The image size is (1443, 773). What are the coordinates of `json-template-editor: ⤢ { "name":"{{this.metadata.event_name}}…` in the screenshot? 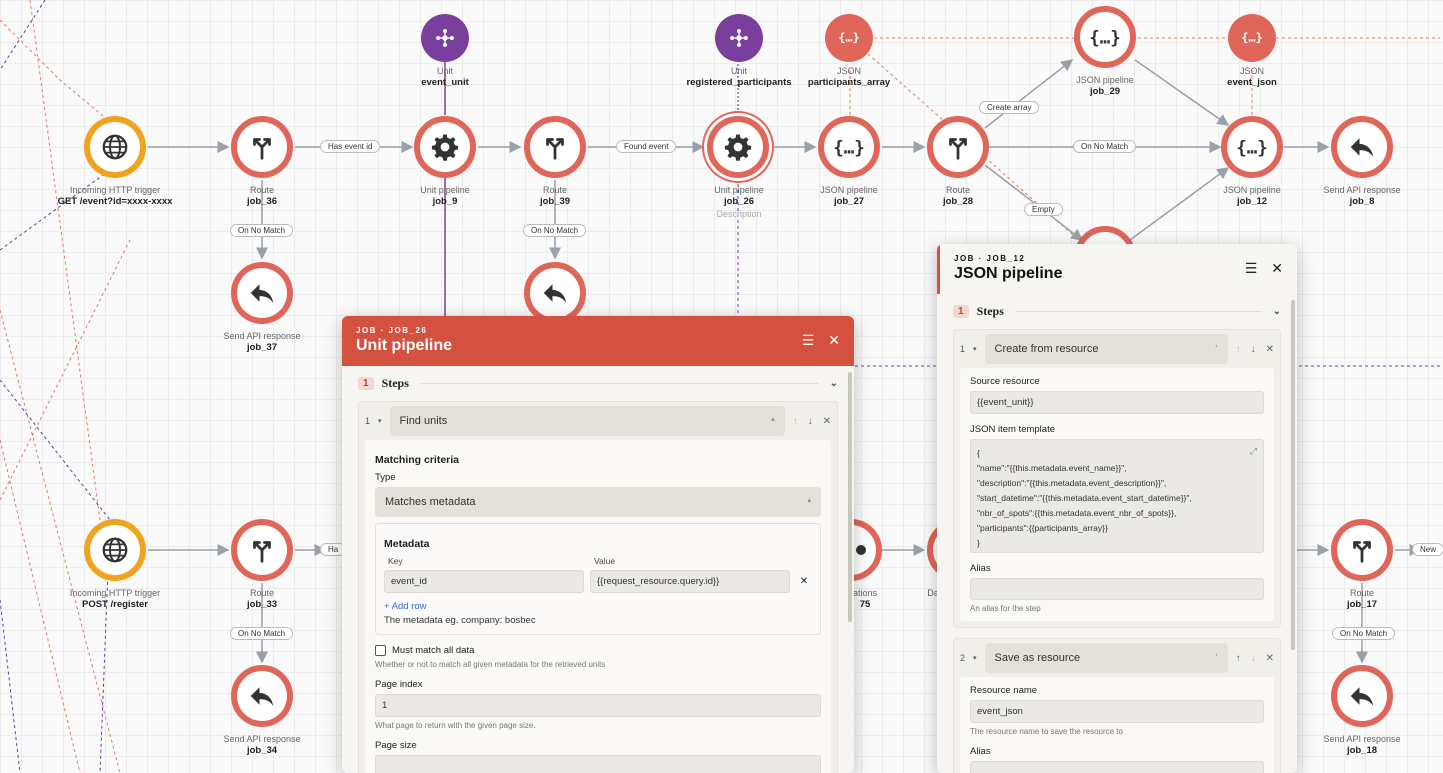 It's located at (1117, 496).